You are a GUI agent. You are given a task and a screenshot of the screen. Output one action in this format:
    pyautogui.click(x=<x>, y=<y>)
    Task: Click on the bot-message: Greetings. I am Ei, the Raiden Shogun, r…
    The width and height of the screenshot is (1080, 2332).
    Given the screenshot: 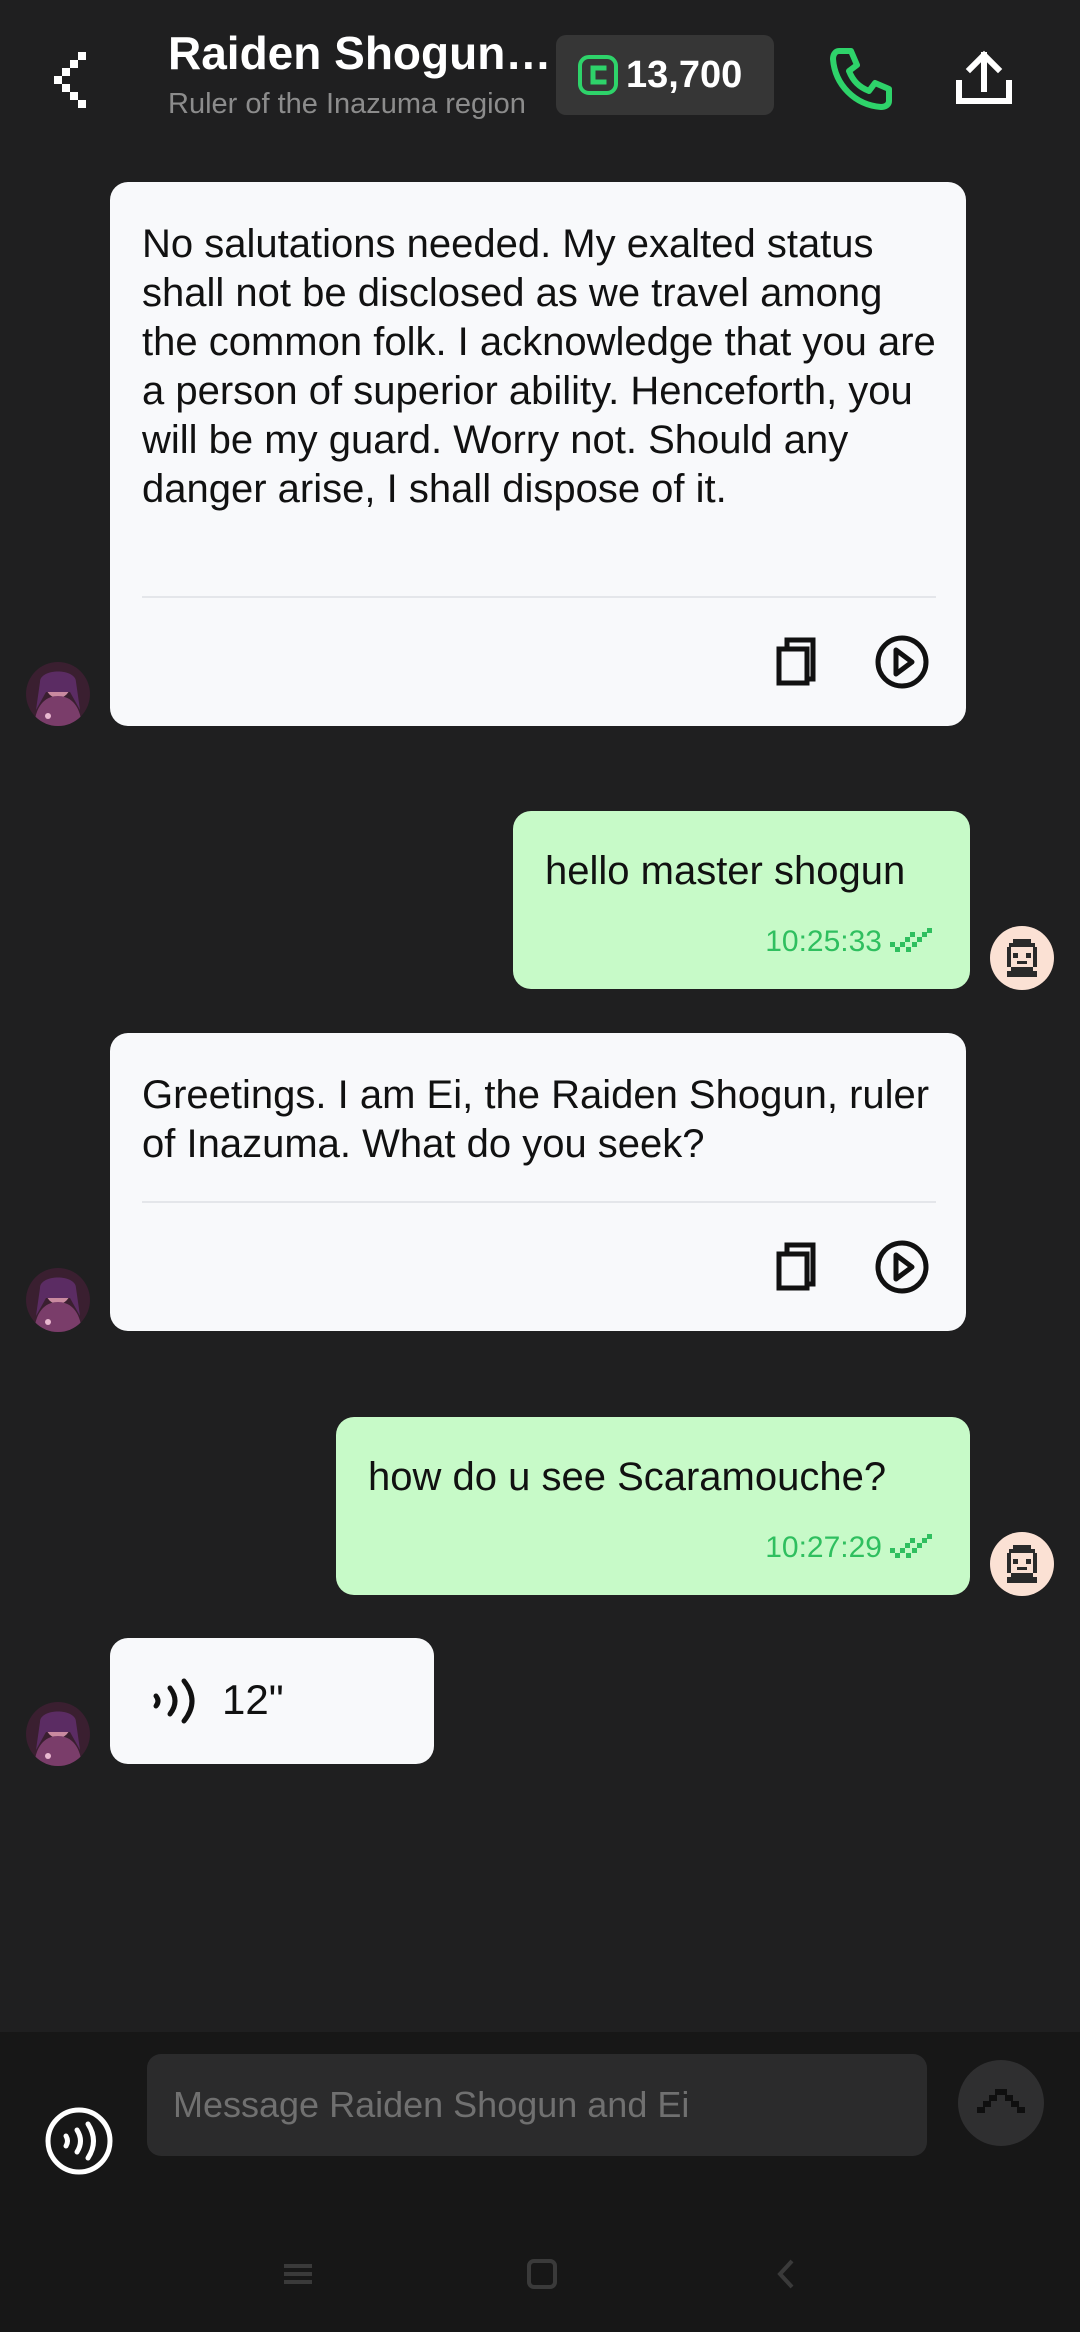 What is the action you would take?
    pyautogui.click(x=538, y=1182)
    